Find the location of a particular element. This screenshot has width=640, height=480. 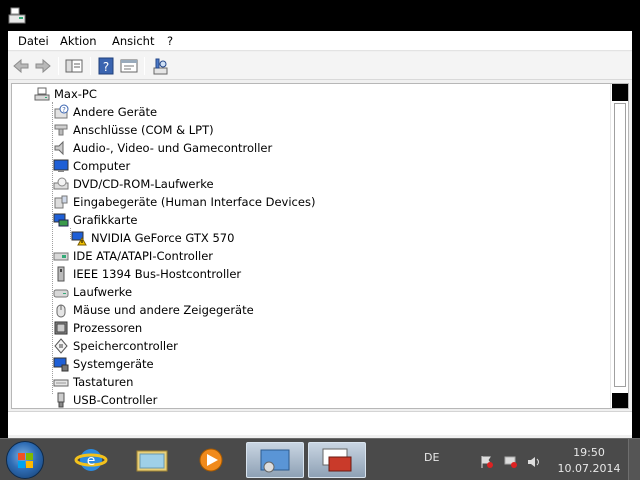

taskbar-internet-explorer: e is located at coordinates (91, 460).